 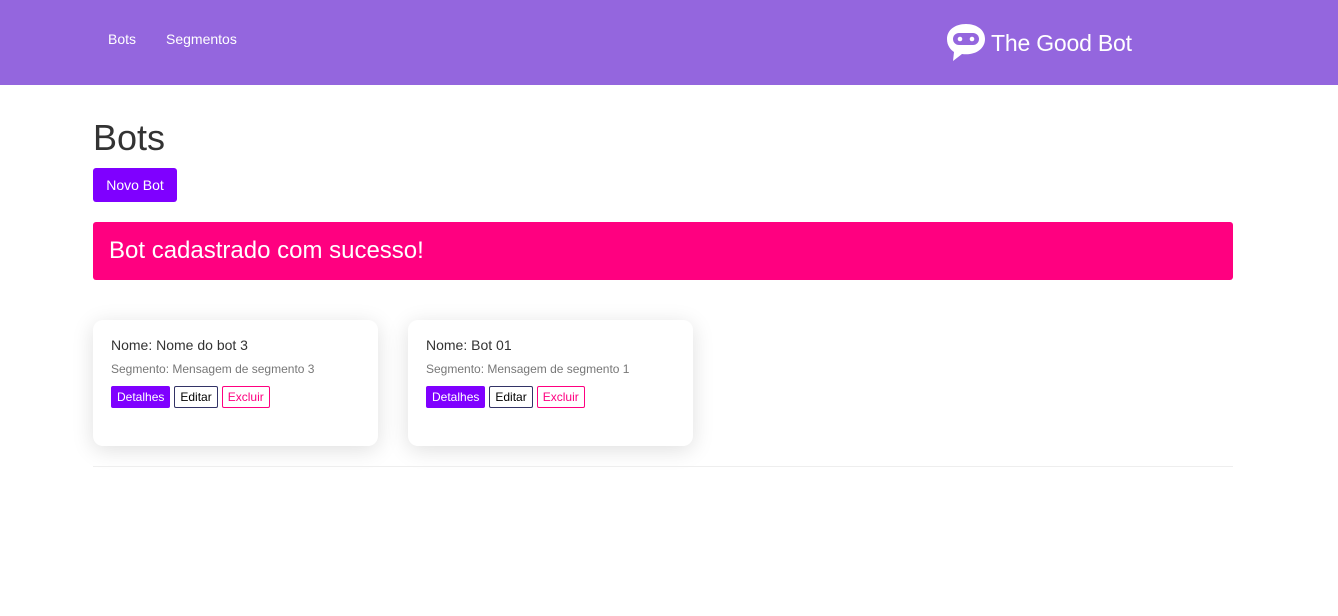 I want to click on top-navbar: Bots Segmentos The Good Bot, so click(x=669, y=42).